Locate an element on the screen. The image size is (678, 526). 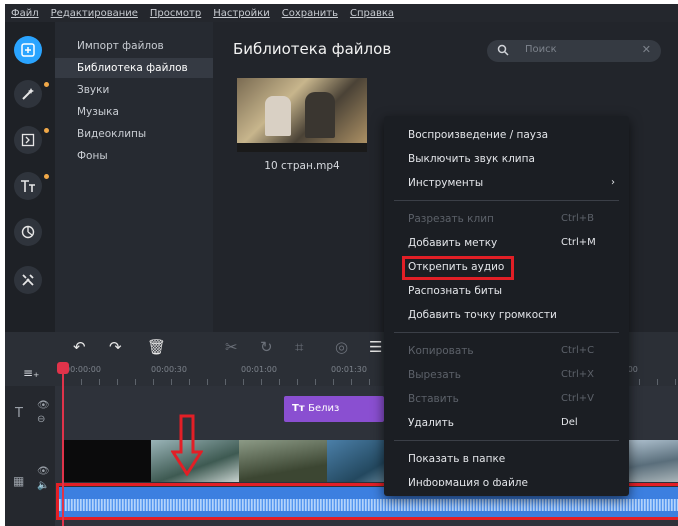
track-headers: T 👁 ⊖ ▦ 👁 🔈 is located at coordinates (30, 456).